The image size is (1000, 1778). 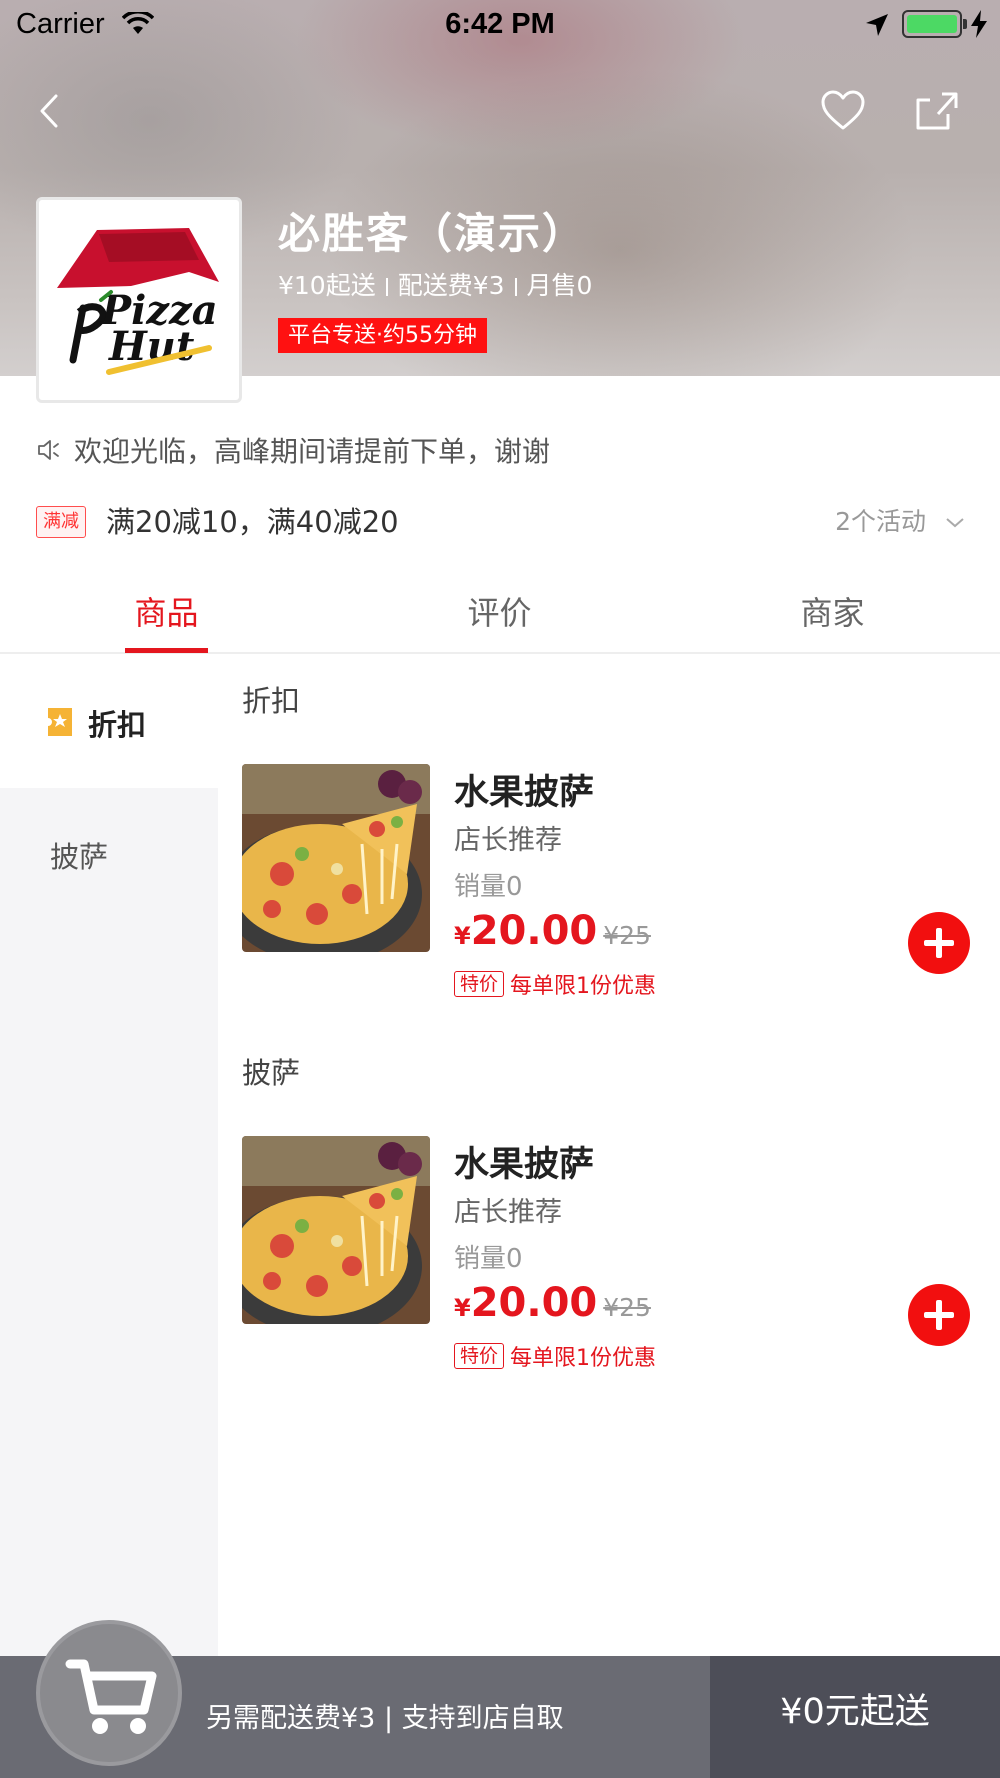 I want to click on tab-merchant: 商家, so click(x=832, y=616).